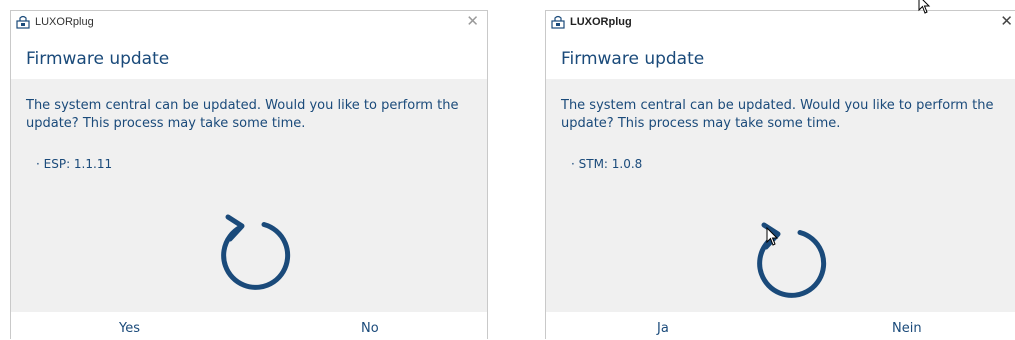 Image resolution: width=1015 pixels, height=340 pixels. I want to click on yes-button: Yes, so click(129, 328).